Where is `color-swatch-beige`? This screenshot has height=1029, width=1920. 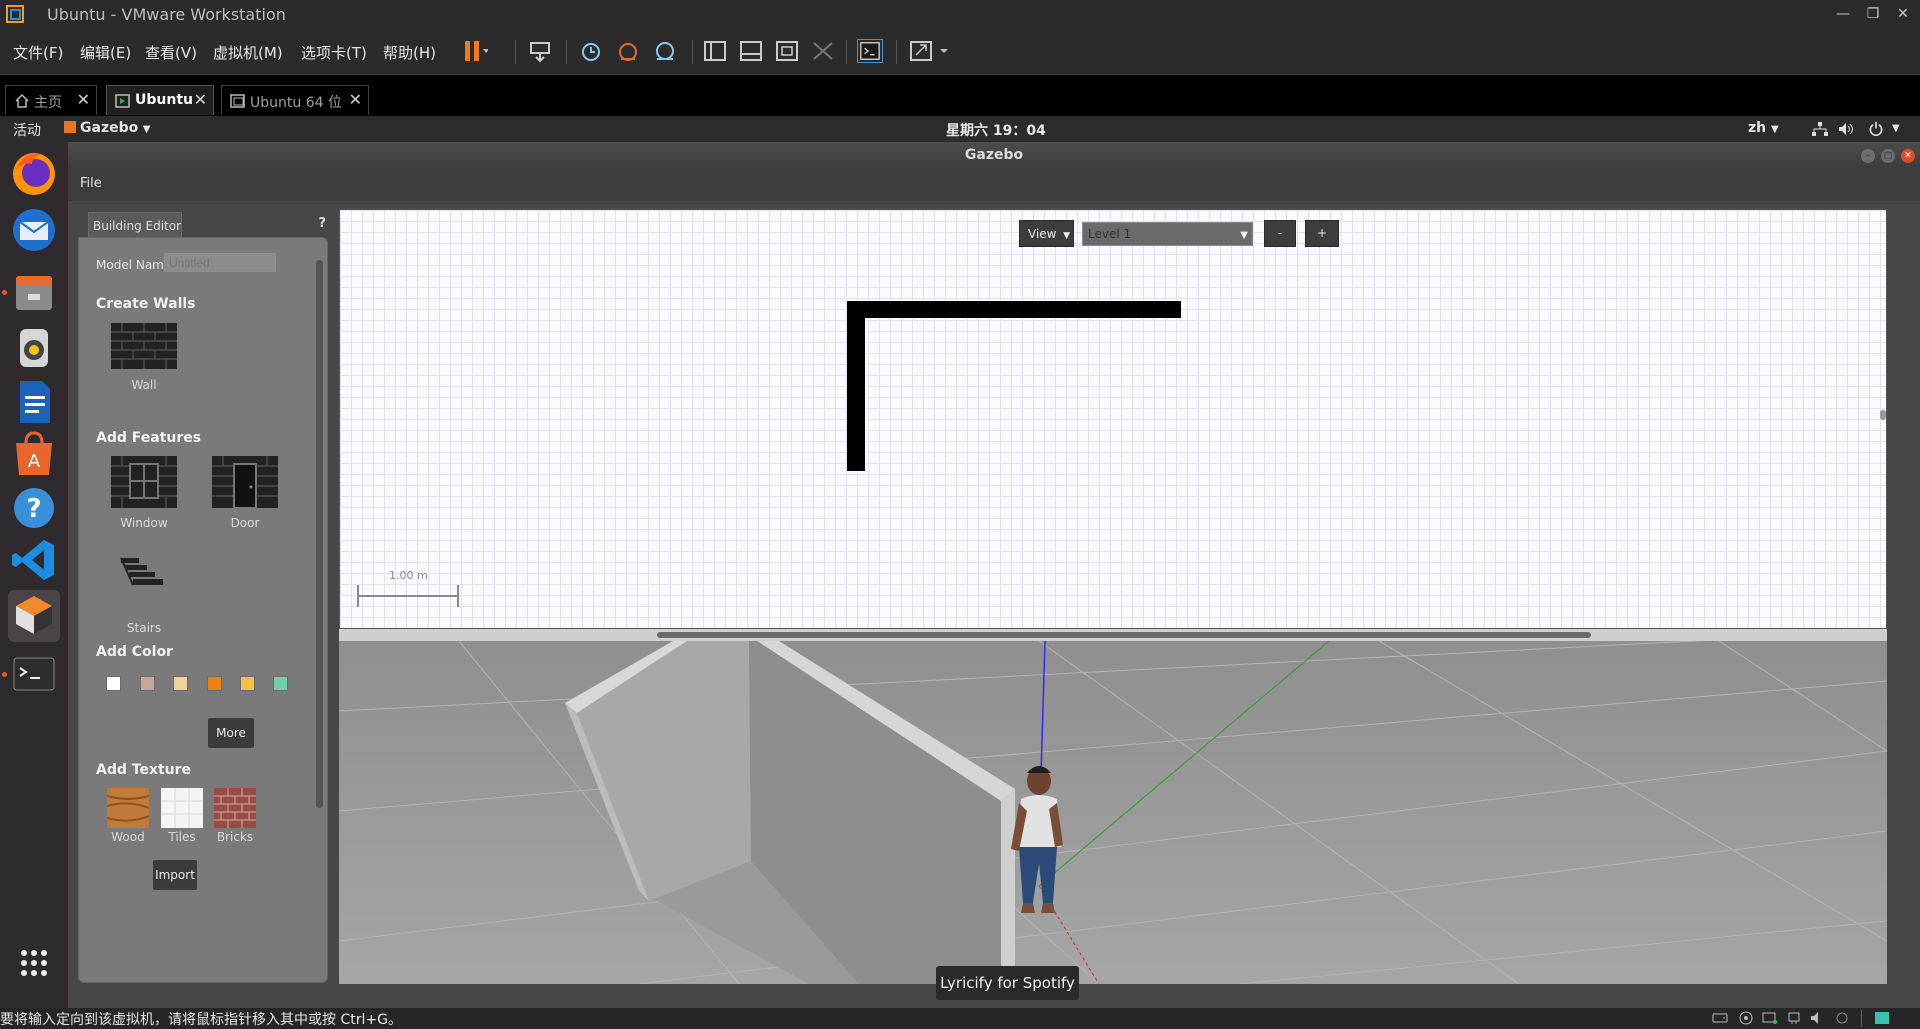 color-swatch-beige is located at coordinates (180, 683).